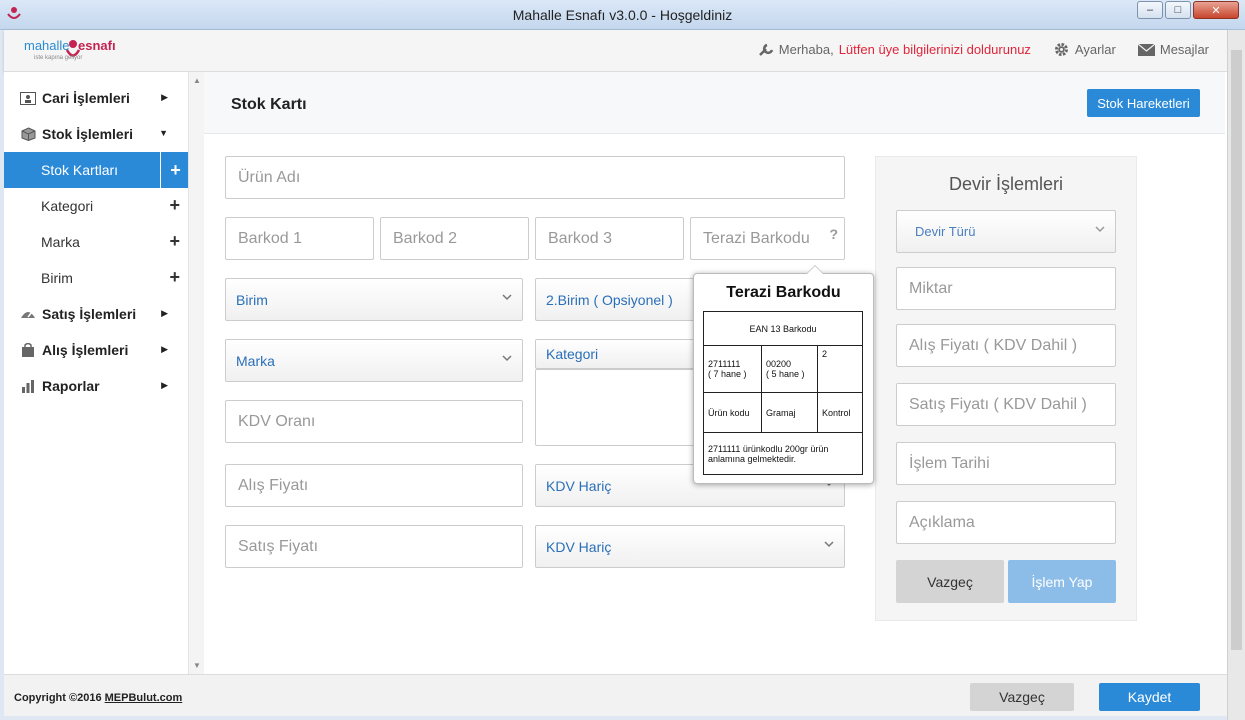 This screenshot has height=720, width=1245. Describe the element at coordinates (97, 278) in the screenshot. I see `sidebar-subitem-birim: Birim +` at that location.